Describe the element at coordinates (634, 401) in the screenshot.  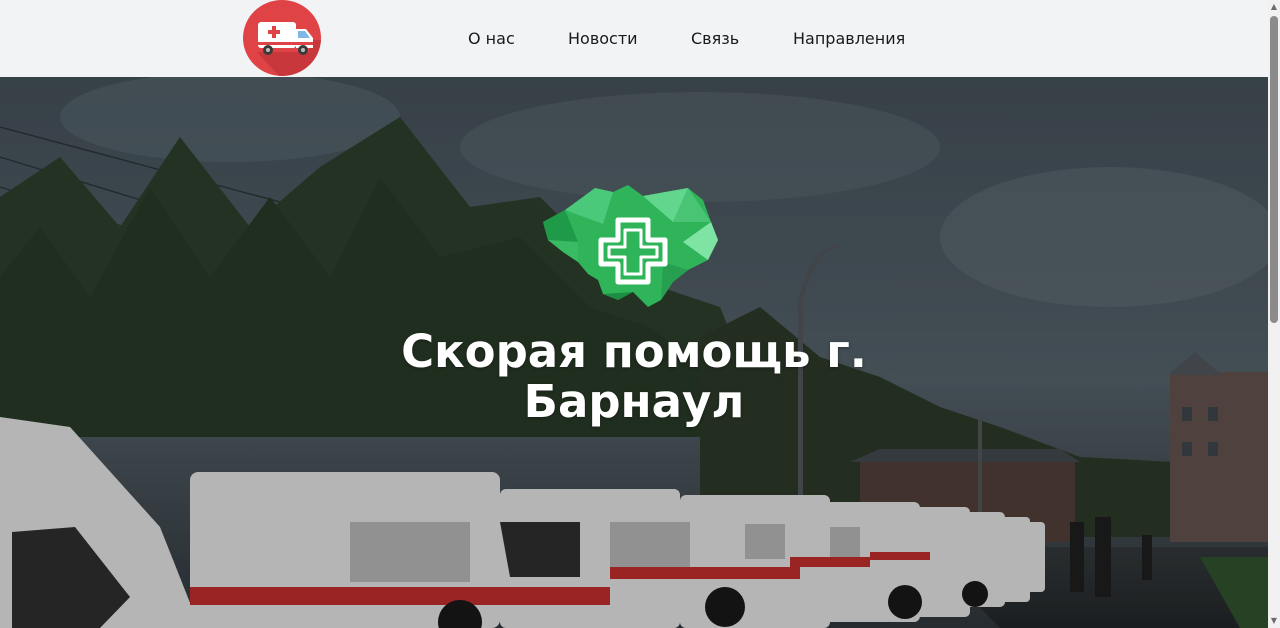
I see `hero-title-line2: Барнаул` at that location.